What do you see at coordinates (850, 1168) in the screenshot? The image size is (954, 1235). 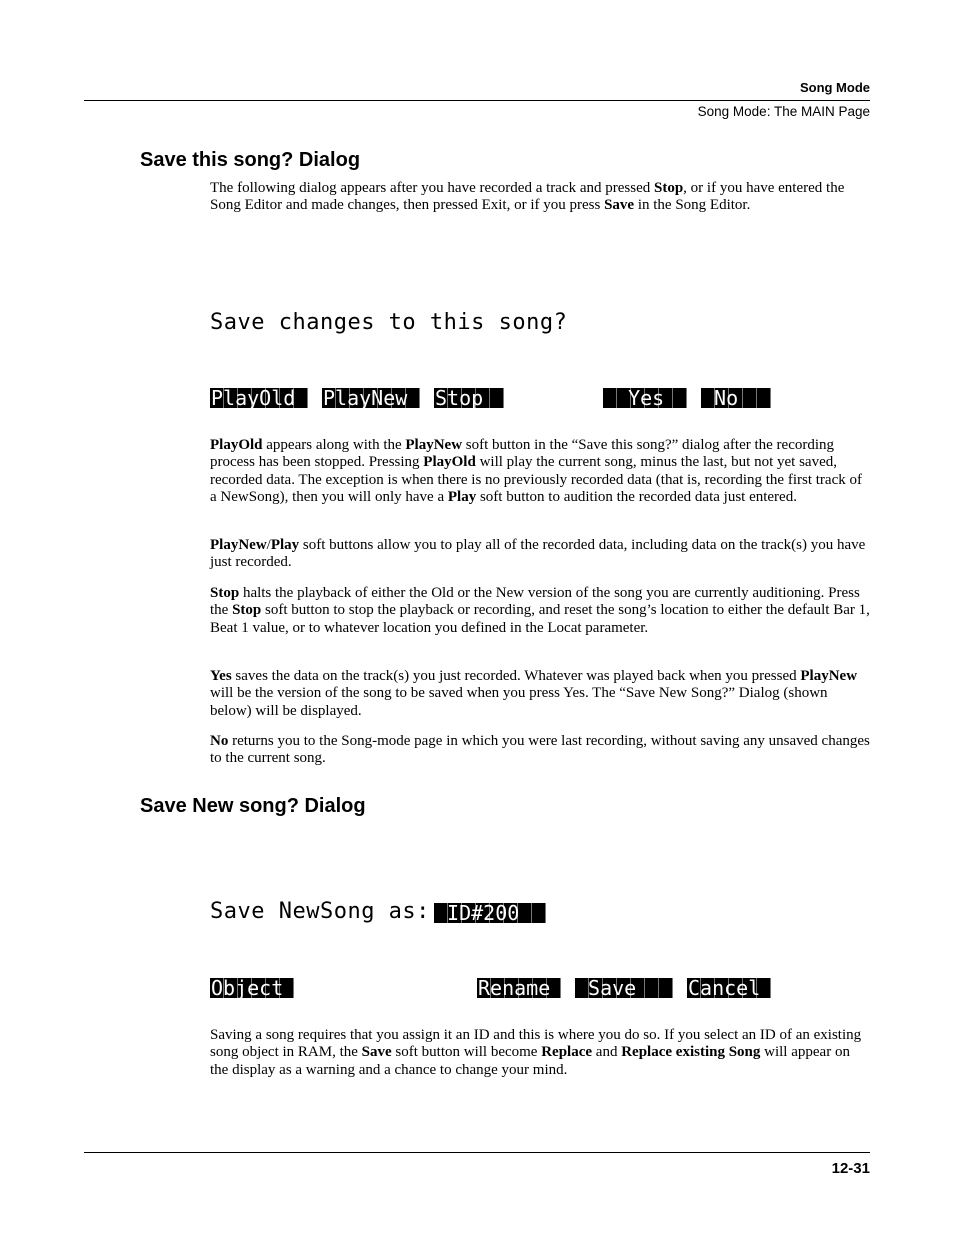 I see `page-number: 12-31` at bounding box center [850, 1168].